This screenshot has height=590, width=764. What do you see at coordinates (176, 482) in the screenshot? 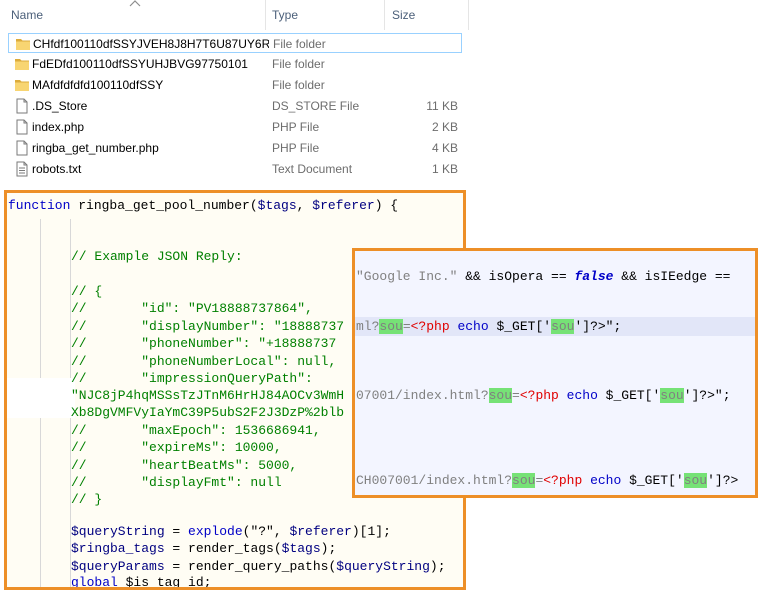
I see `code-comment: // "displayFmt": null` at bounding box center [176, 482].